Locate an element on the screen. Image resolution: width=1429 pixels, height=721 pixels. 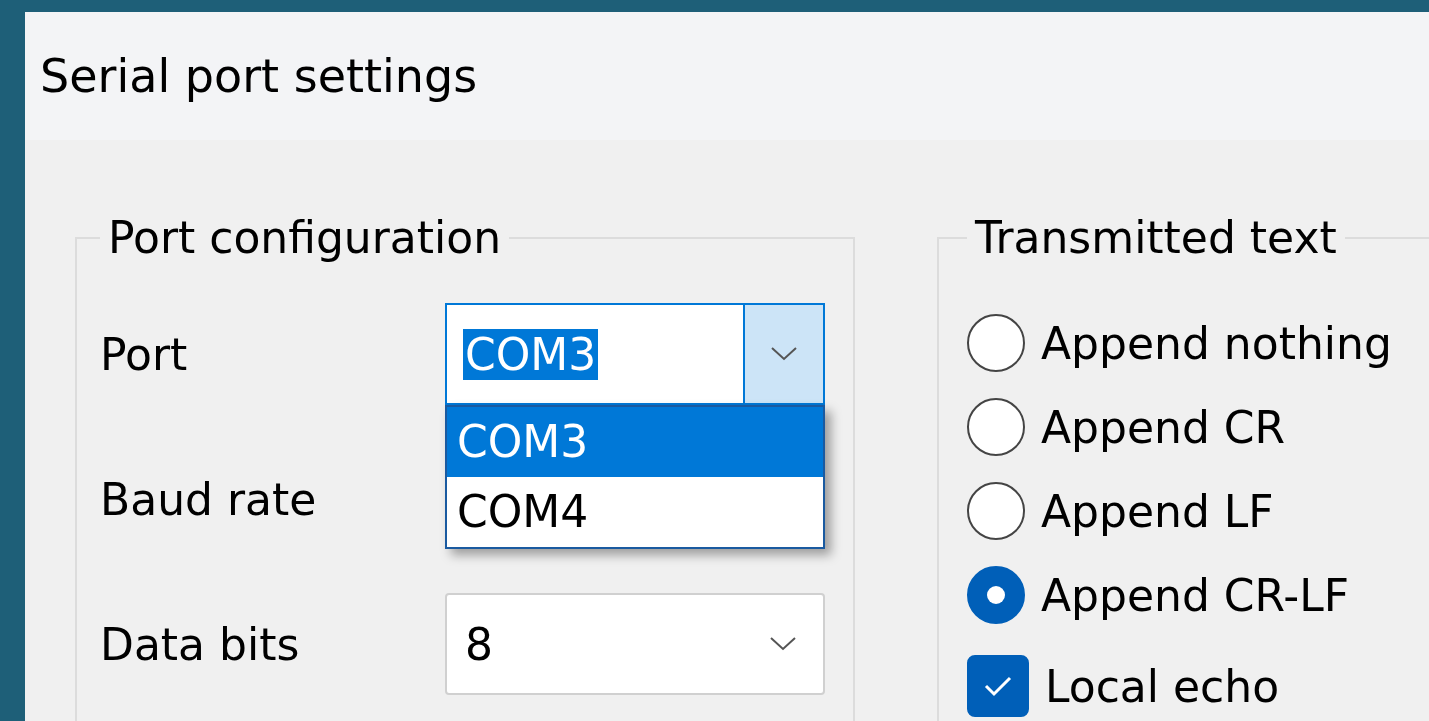
field-label: Port is located at coordinates (144, 354).